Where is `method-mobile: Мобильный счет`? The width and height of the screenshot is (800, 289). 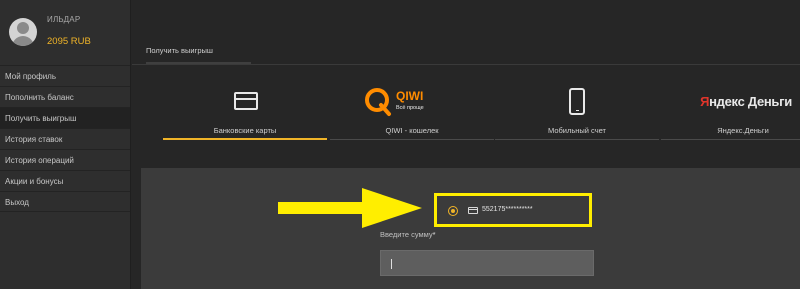
method-mobile: Мобильный счет is located at coordinates (577, 110).